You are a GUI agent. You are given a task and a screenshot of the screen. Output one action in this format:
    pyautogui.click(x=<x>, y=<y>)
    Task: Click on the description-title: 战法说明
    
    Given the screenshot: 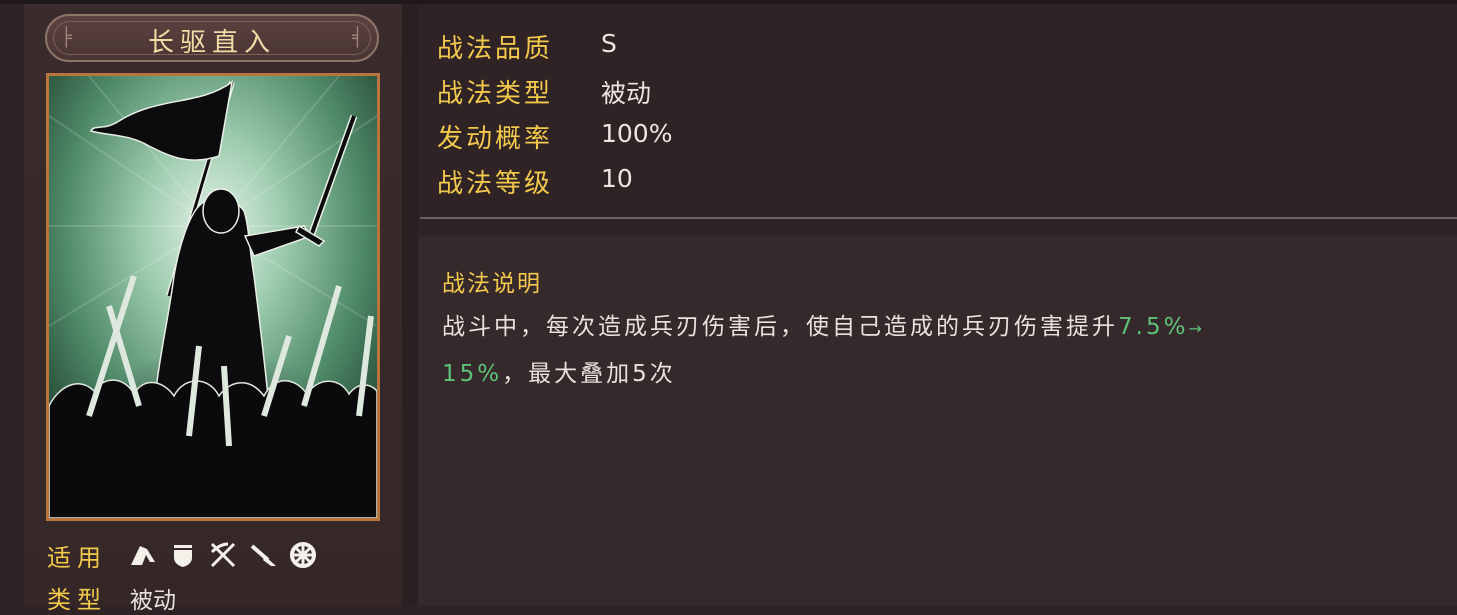 What is the action you would take?
    pyautogui.click(x=492, y=284)
    